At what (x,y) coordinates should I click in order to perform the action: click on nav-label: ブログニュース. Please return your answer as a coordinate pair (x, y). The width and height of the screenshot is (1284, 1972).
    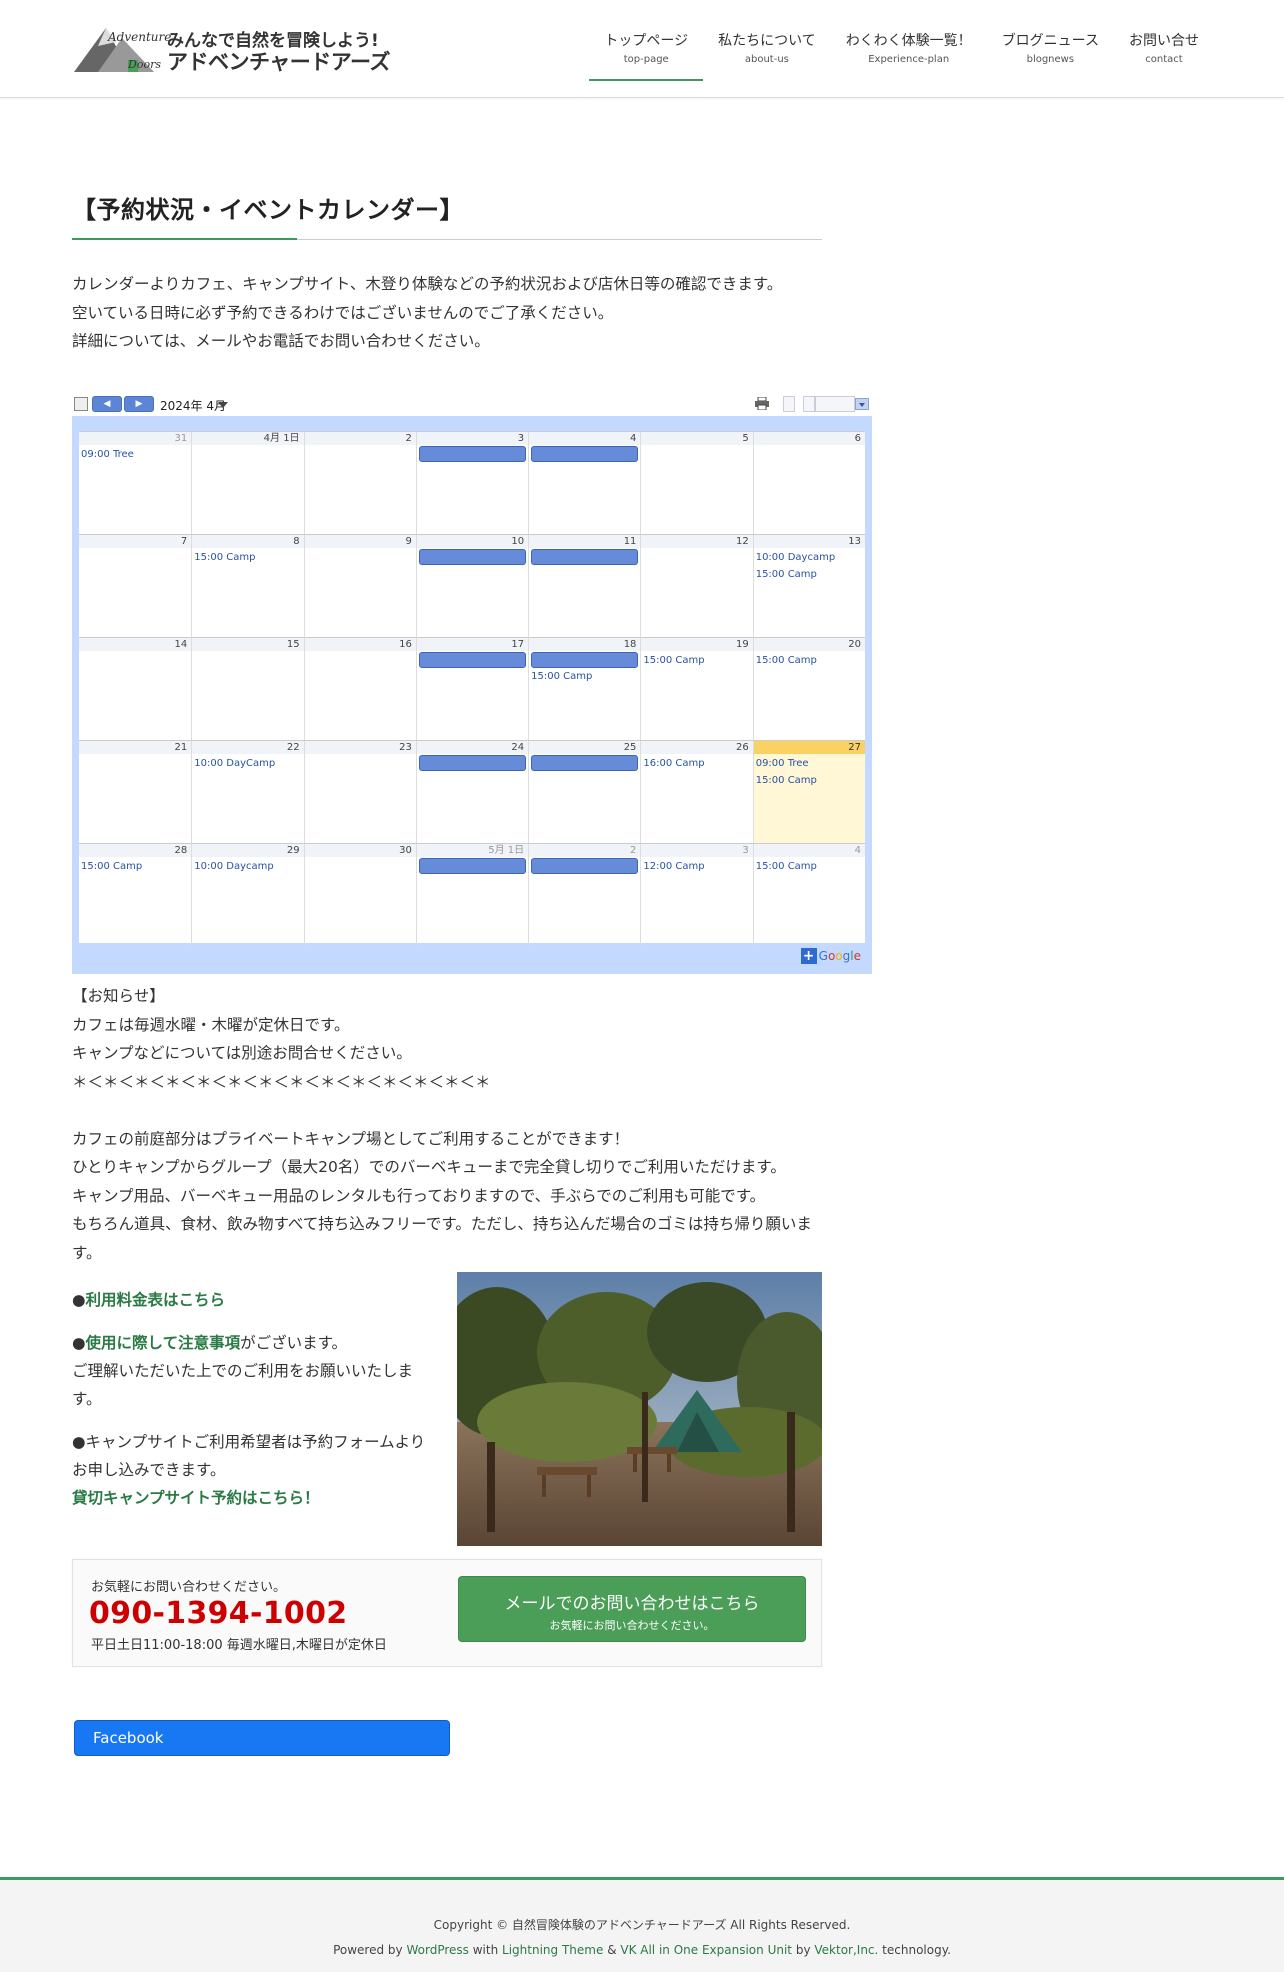
    Looking at the image, I should click on (1050, 41).